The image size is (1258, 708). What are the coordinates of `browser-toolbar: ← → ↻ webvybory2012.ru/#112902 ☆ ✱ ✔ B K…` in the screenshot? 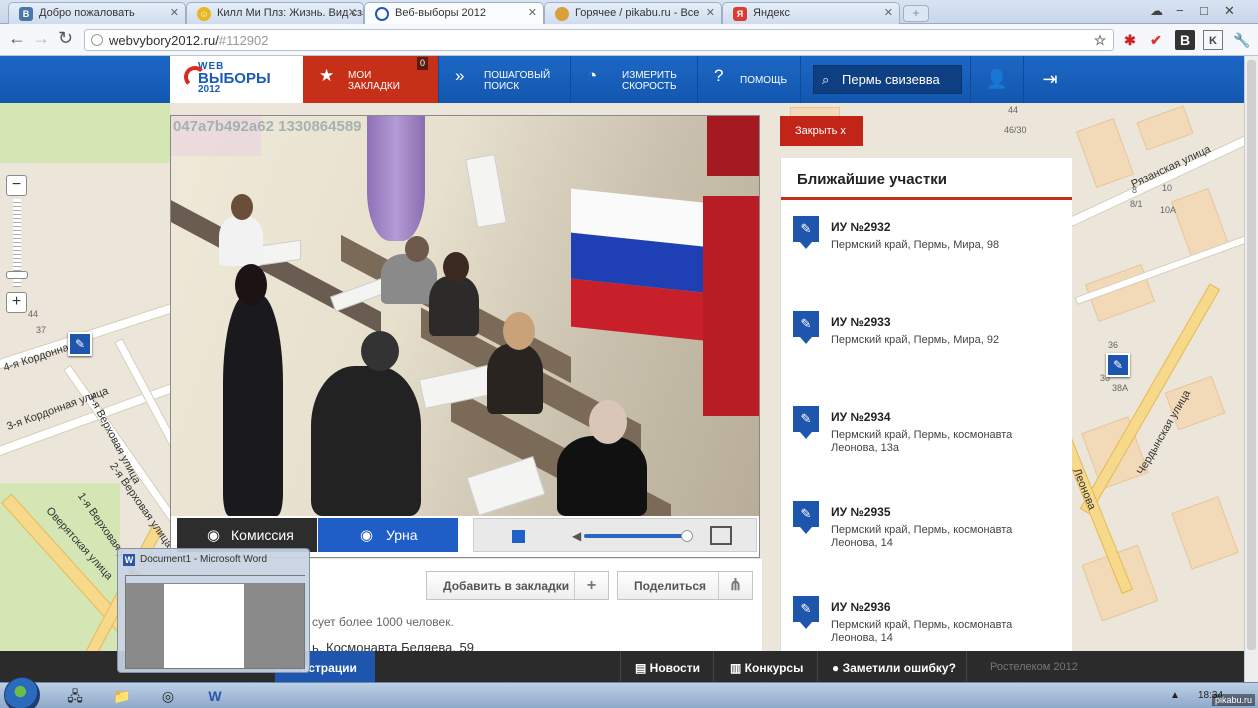 It's located at (629, 40).